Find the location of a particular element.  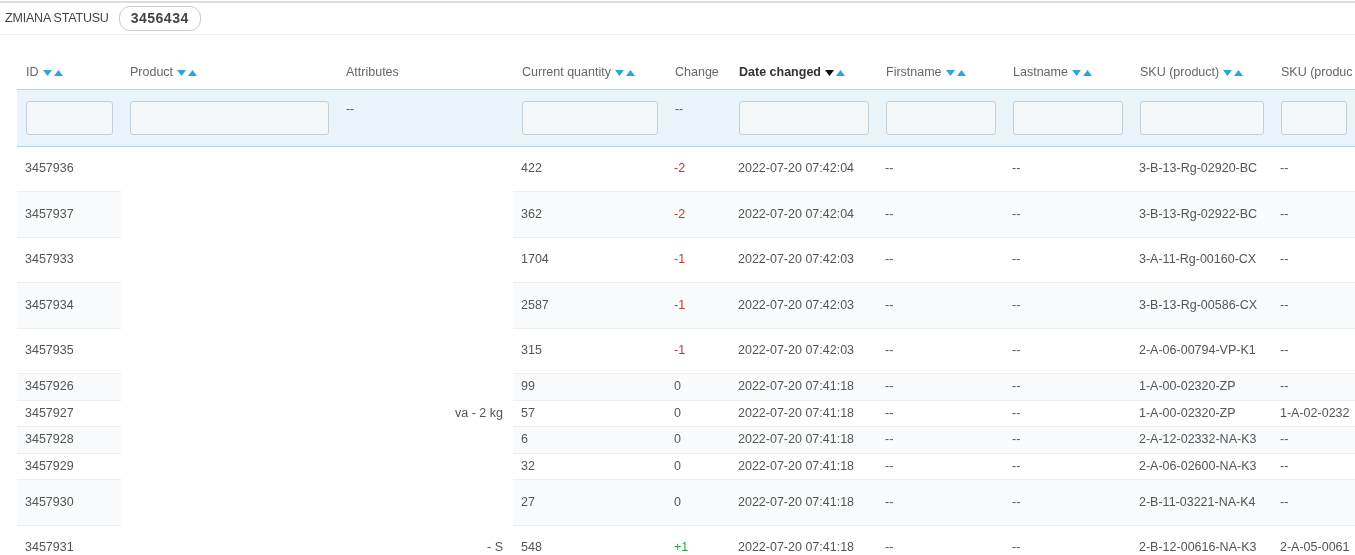

column-header: Current quantity is located at coordinates (566, 71).